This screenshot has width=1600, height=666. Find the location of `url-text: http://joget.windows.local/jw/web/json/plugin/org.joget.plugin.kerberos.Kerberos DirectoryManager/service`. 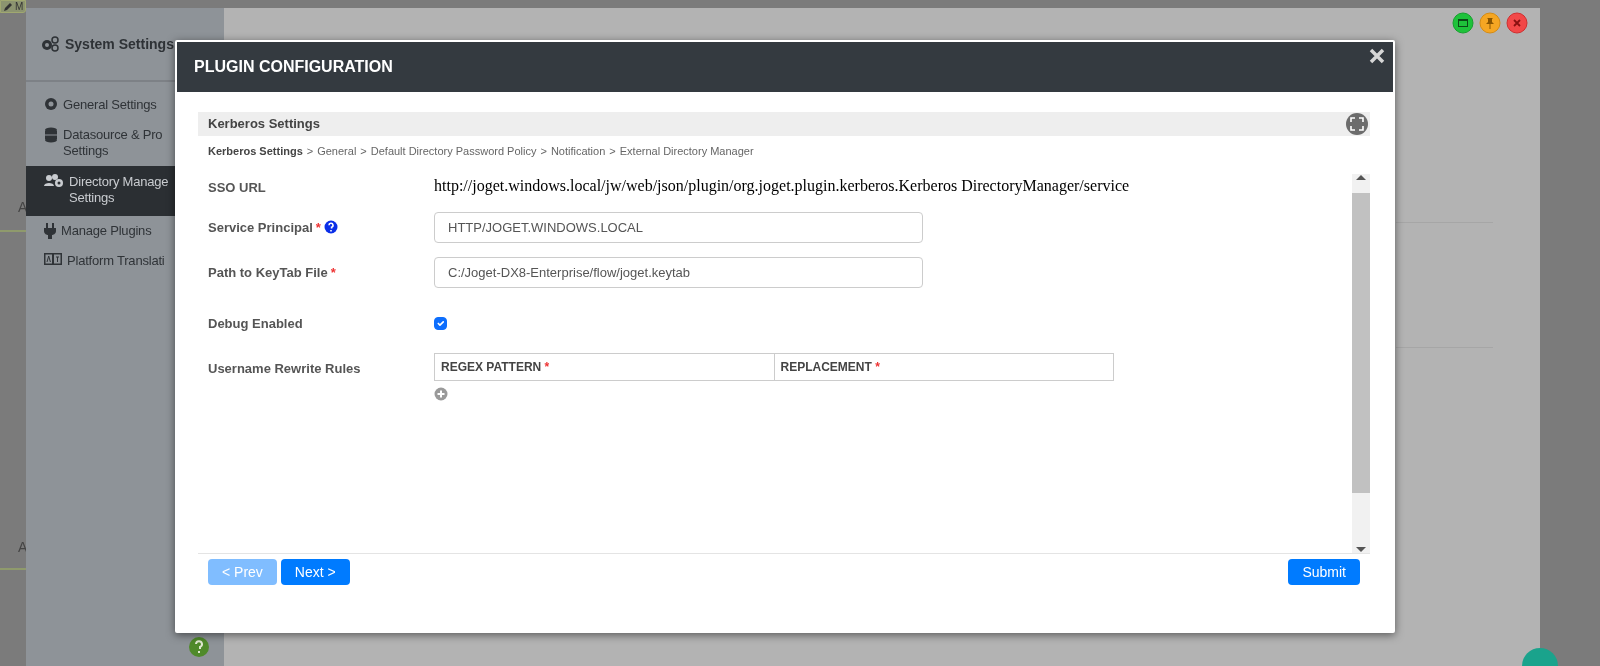

url-text: http://joget.windows.local/jw/web/json/plugin/org.joget.plugin.kerberos.Kerberos DirectoryManager/service is located at coordinates (782, 186).